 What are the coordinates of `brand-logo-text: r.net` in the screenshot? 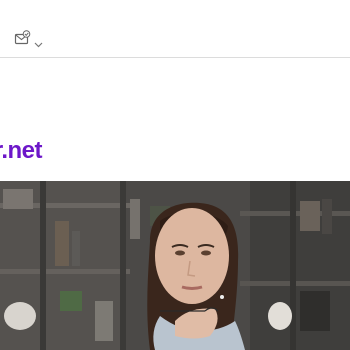 It's located at (21, 150).